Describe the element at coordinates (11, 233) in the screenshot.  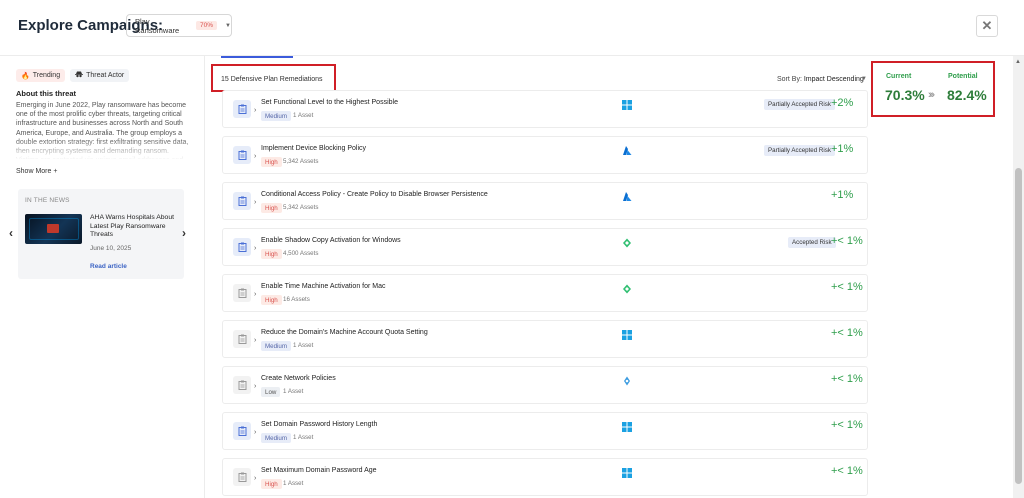
I see `prev-news-button: ‹` at that location.